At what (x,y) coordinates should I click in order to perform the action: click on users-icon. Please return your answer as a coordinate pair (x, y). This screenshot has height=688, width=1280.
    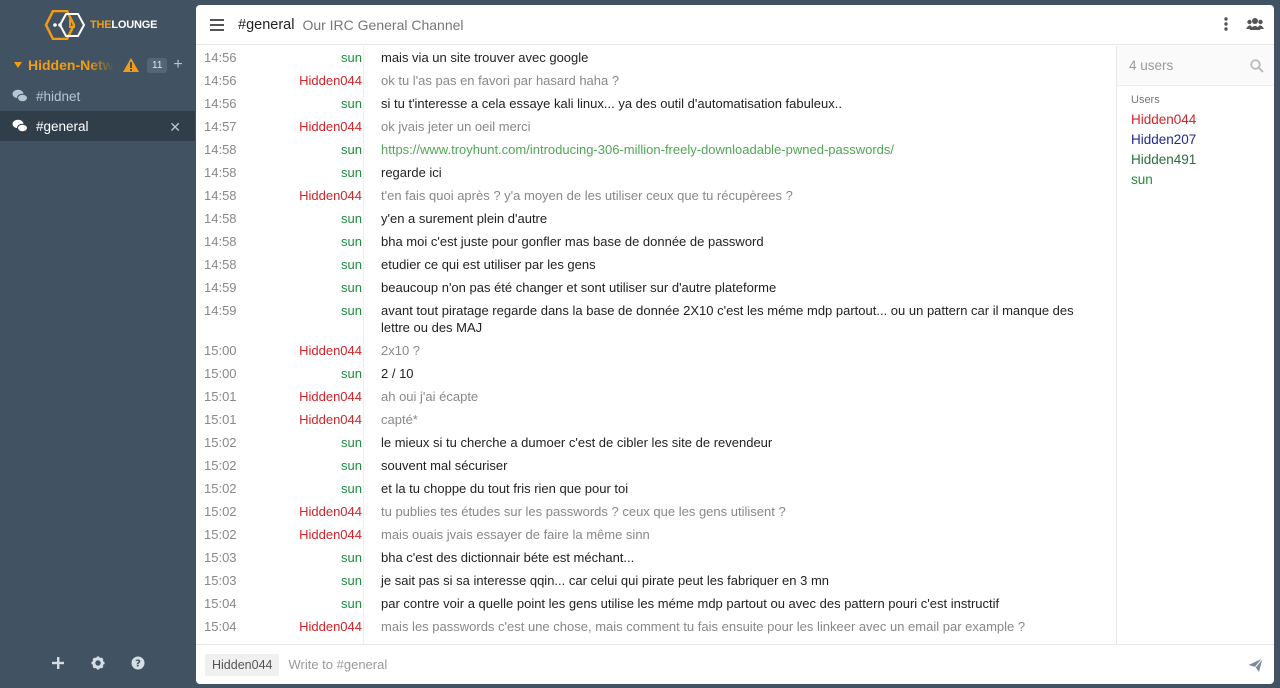
    Looking at the image, I should click on (1255, 24).